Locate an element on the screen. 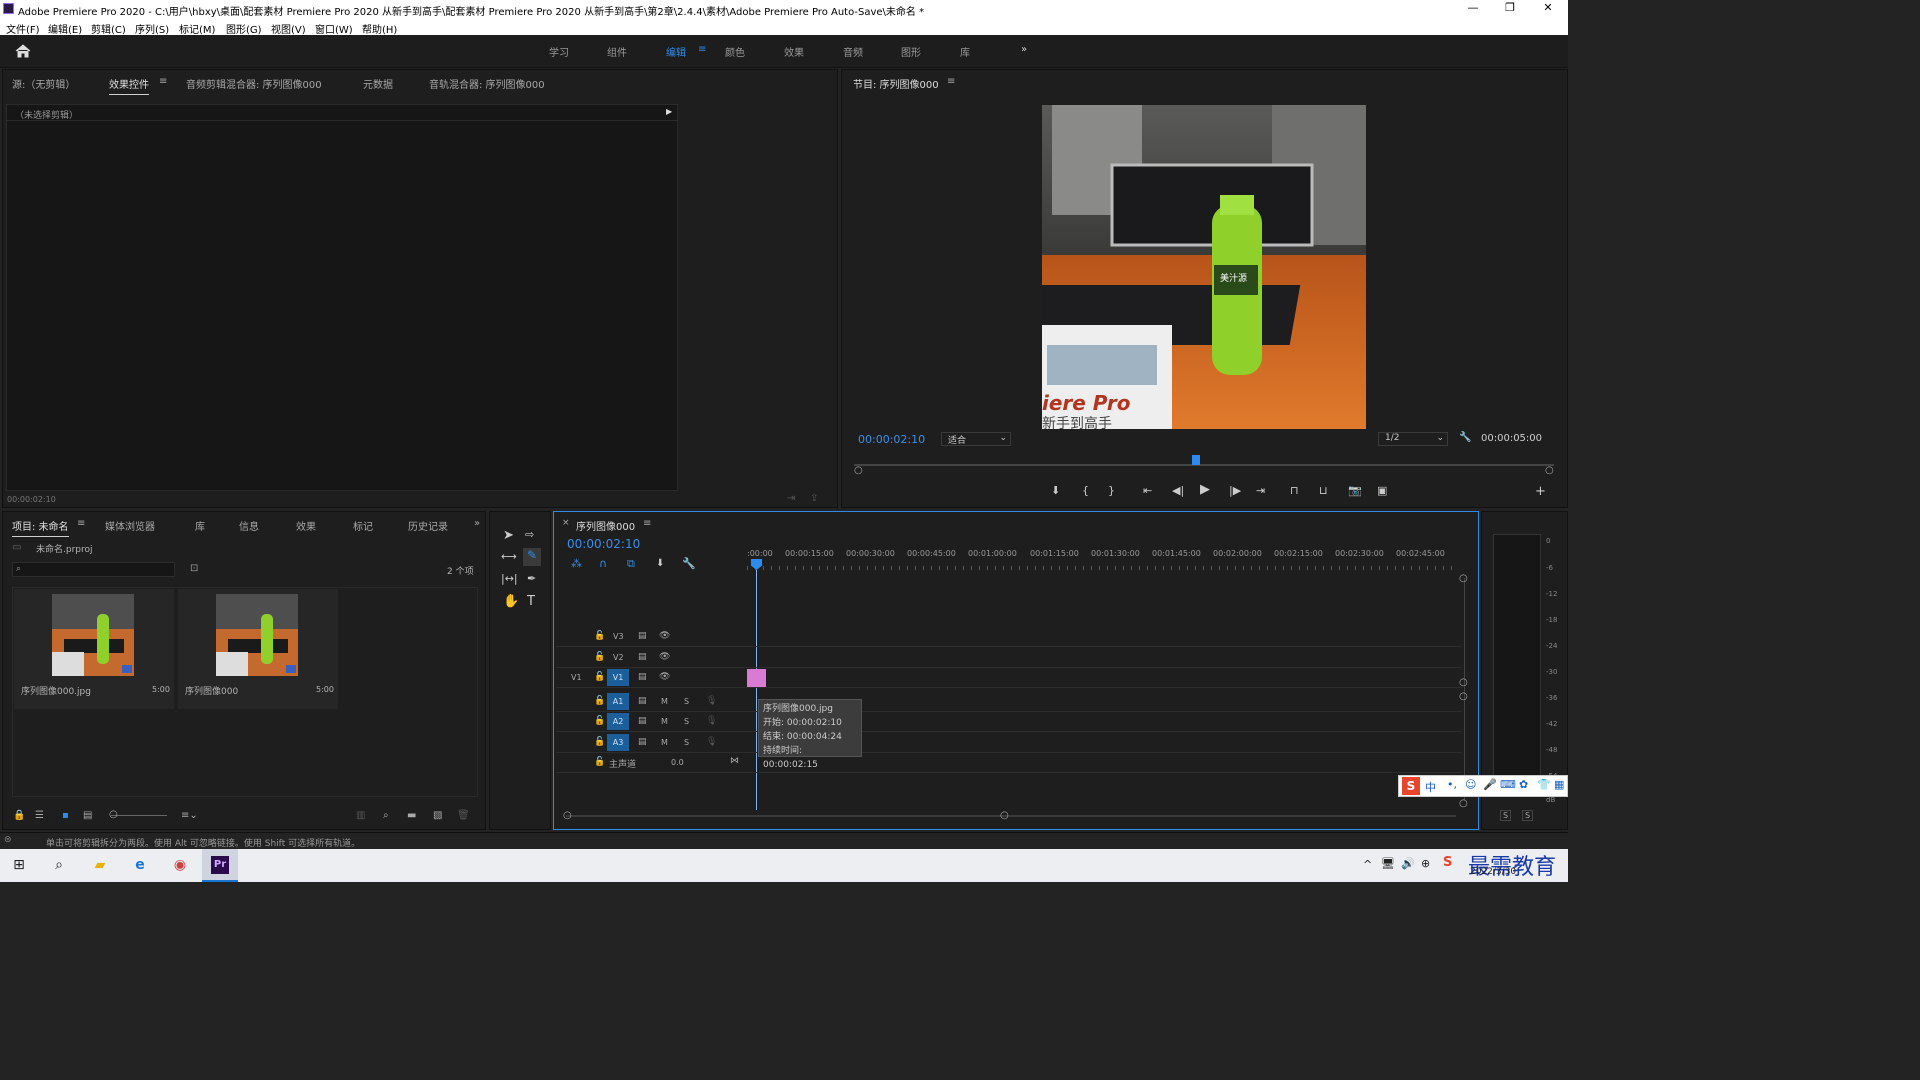  list-view-icon: ☰ is located at coordinates (39, 815).